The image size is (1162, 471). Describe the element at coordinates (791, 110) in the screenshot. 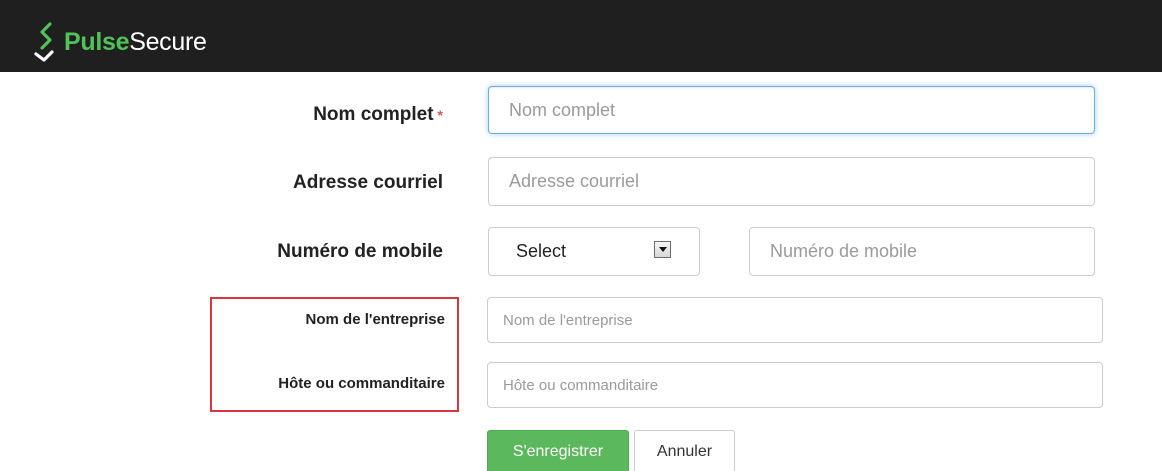

I see `full-name-input` at that location.